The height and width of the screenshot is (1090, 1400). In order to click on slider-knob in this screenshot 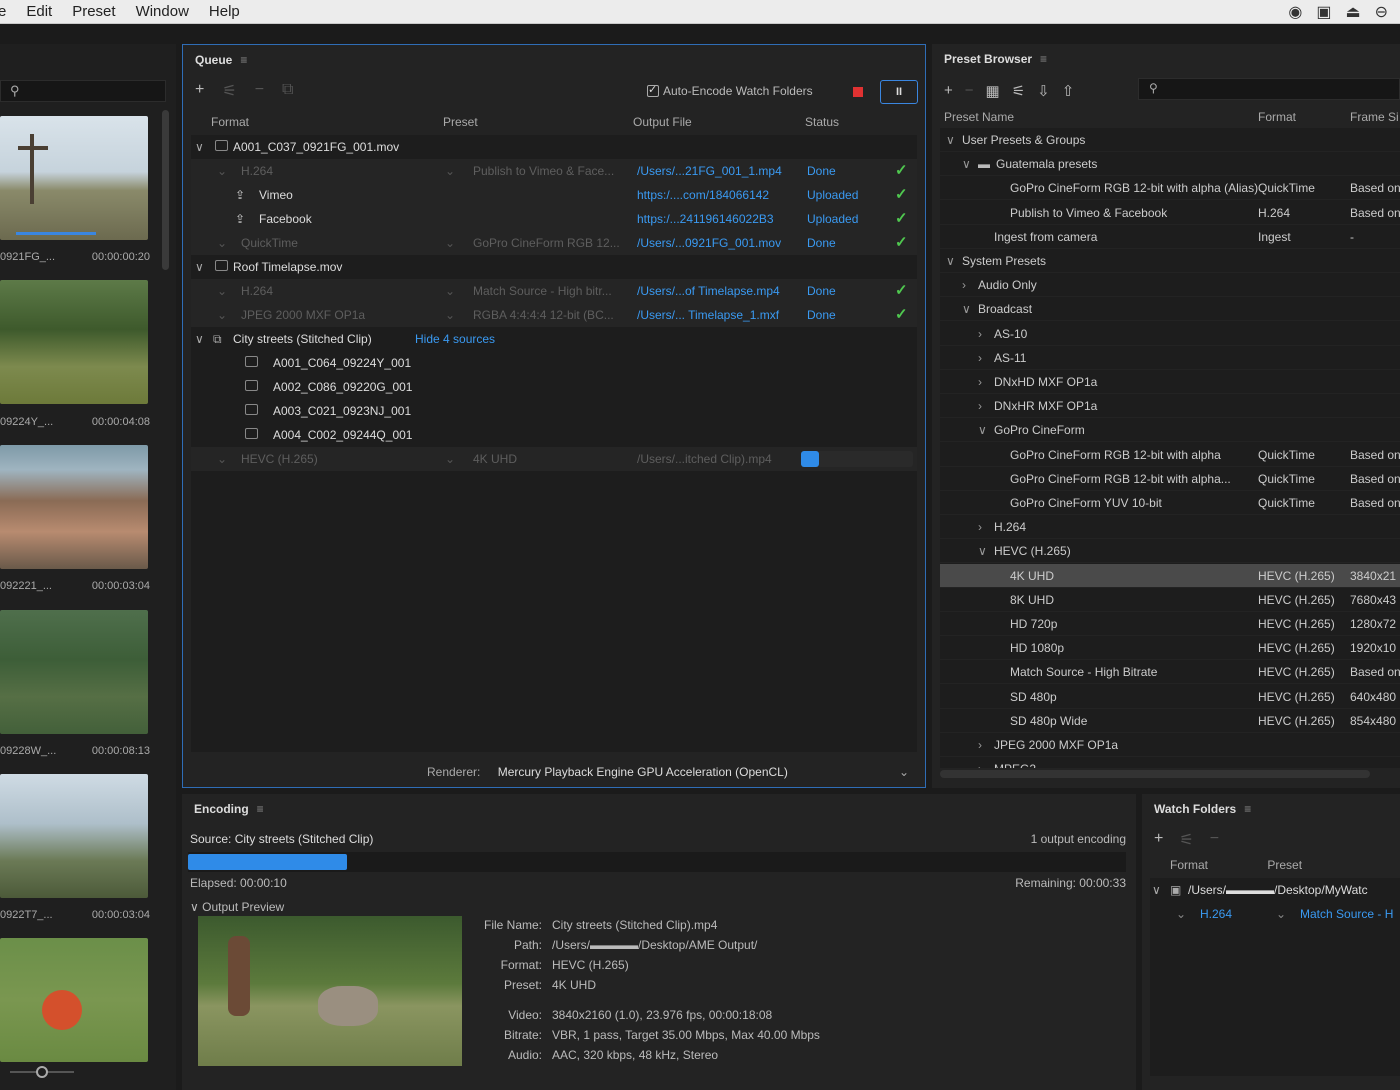, I will do `click(42, 1072)`.